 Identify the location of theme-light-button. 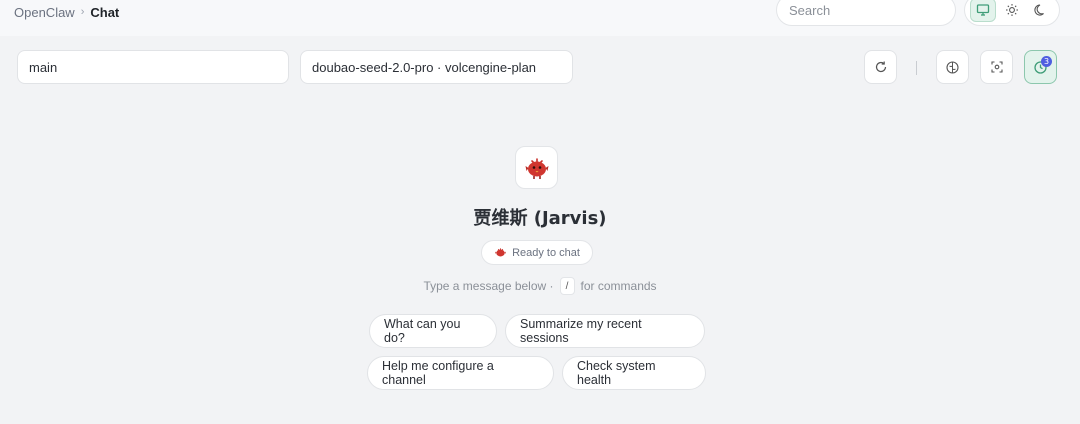
(1012, 11).